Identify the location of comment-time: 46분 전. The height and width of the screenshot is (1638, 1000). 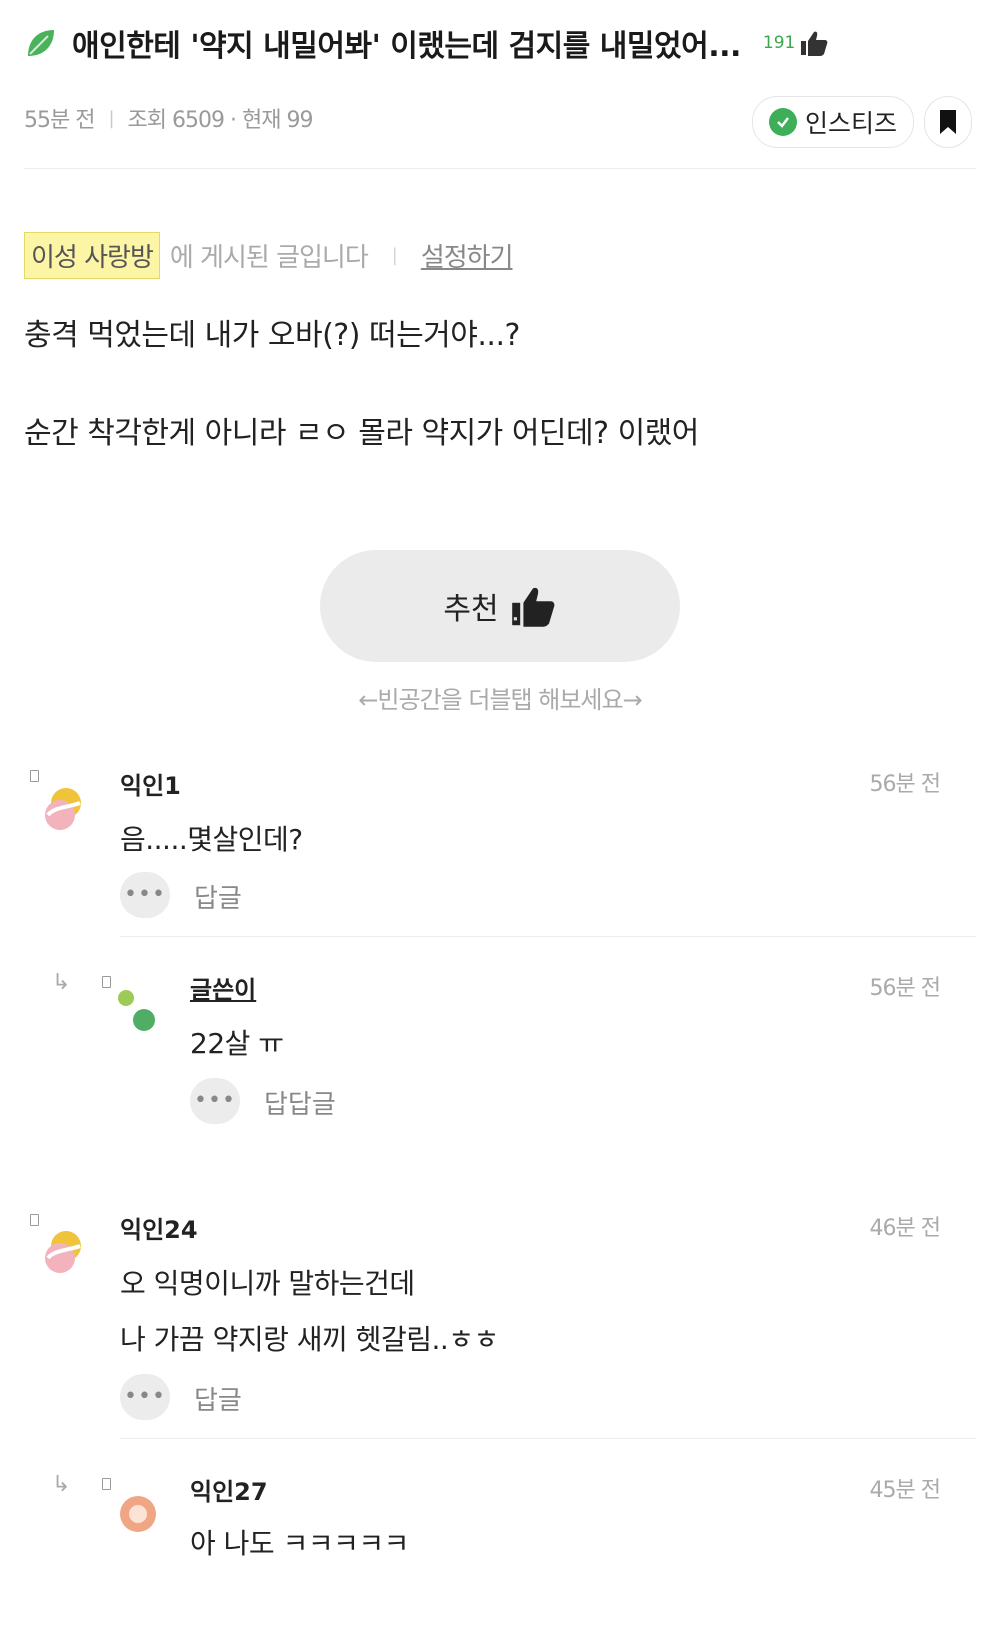
(905, 1228).